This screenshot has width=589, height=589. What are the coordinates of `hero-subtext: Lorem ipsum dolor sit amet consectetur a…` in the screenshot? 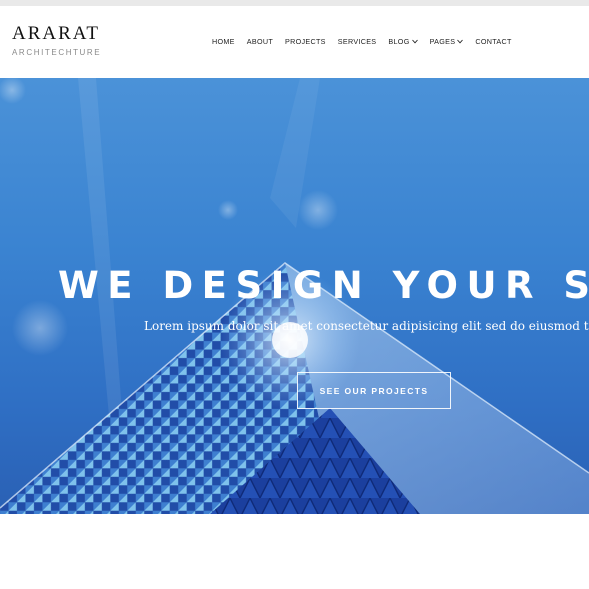 It's located at (366, 326).